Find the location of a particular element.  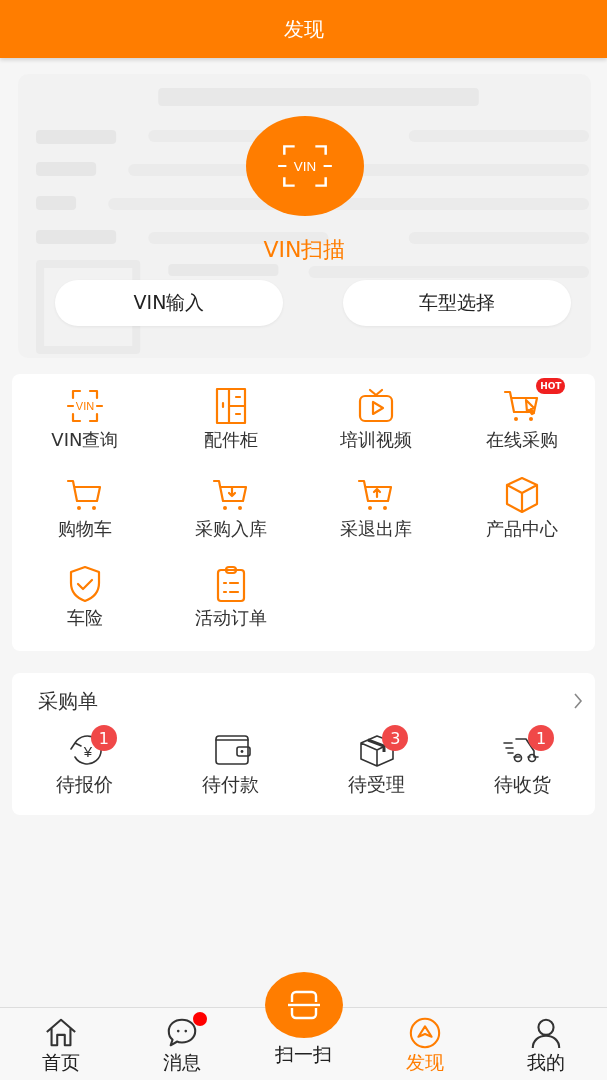

chevron-right-icon is located at coordinates (578, 701).